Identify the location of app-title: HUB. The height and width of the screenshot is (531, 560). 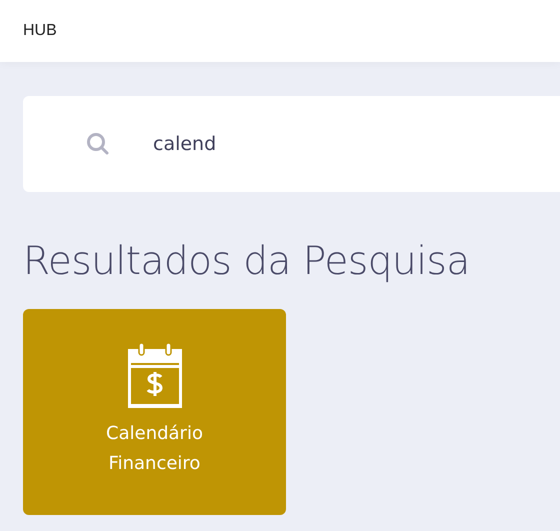
(40, 31).